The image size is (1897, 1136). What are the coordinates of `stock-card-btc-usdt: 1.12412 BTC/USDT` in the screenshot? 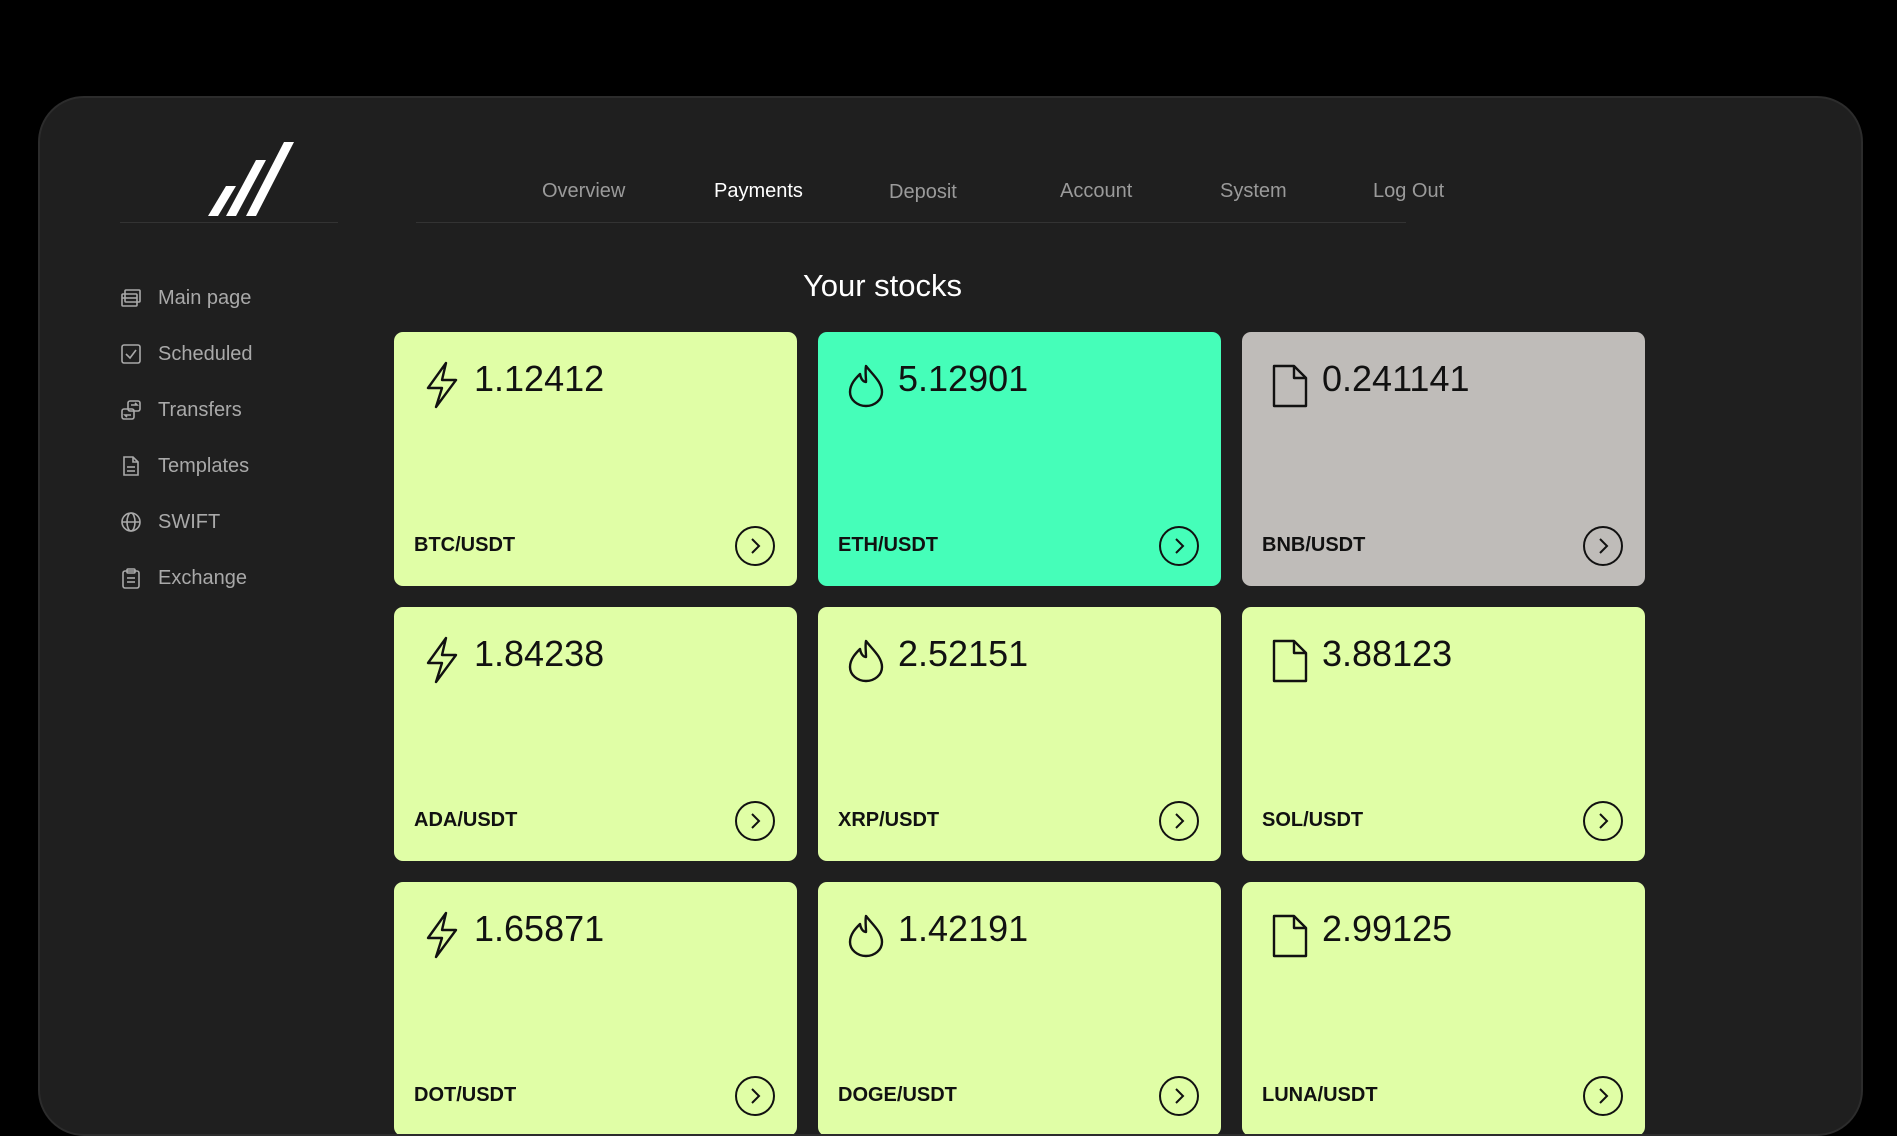 It's located at (595, 459).